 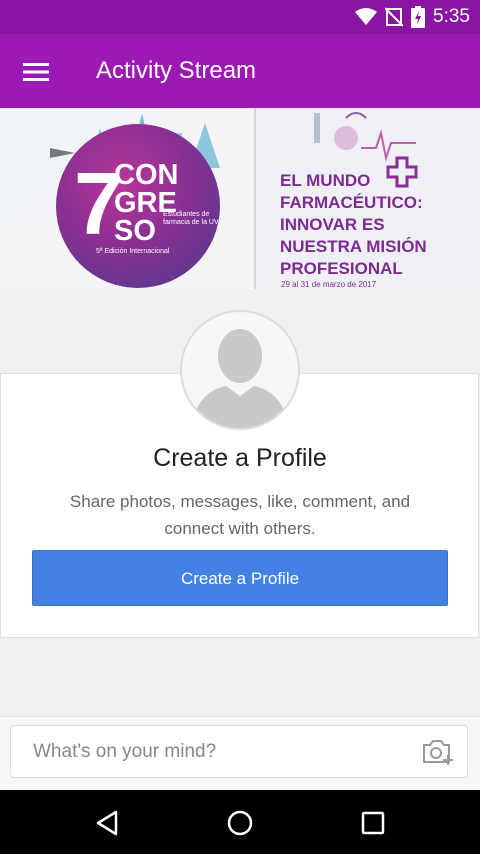 What do you see at coordinates (402, 172) in the screenshot?
I see `pharmacy-cross-icon` at bounding box center [402, 172].